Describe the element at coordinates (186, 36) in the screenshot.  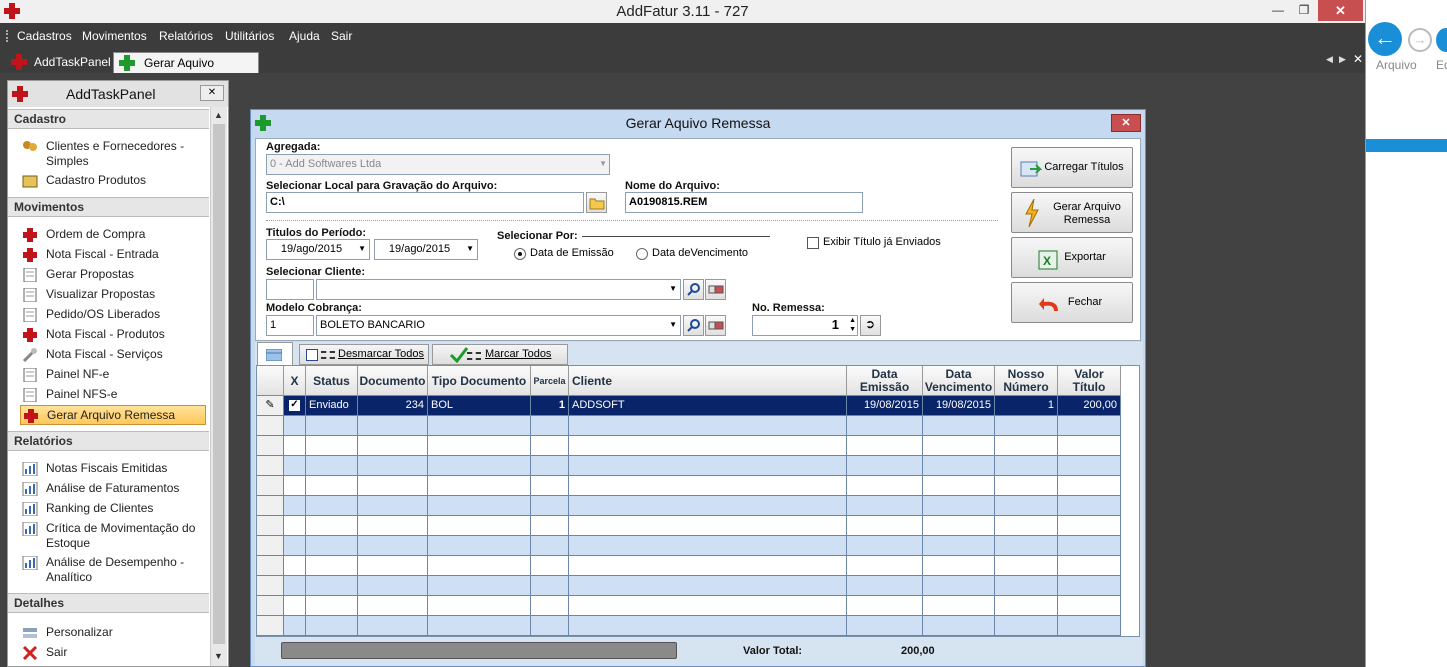
I see `menu-relatorios: Relatórios` at that location.